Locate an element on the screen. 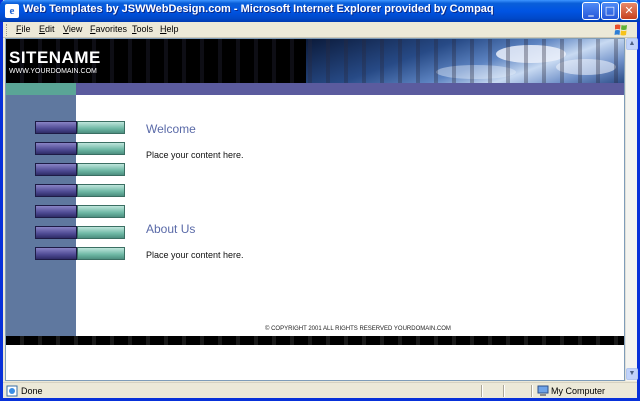  section-title-about: About Us is located at coordinates (171, 229).